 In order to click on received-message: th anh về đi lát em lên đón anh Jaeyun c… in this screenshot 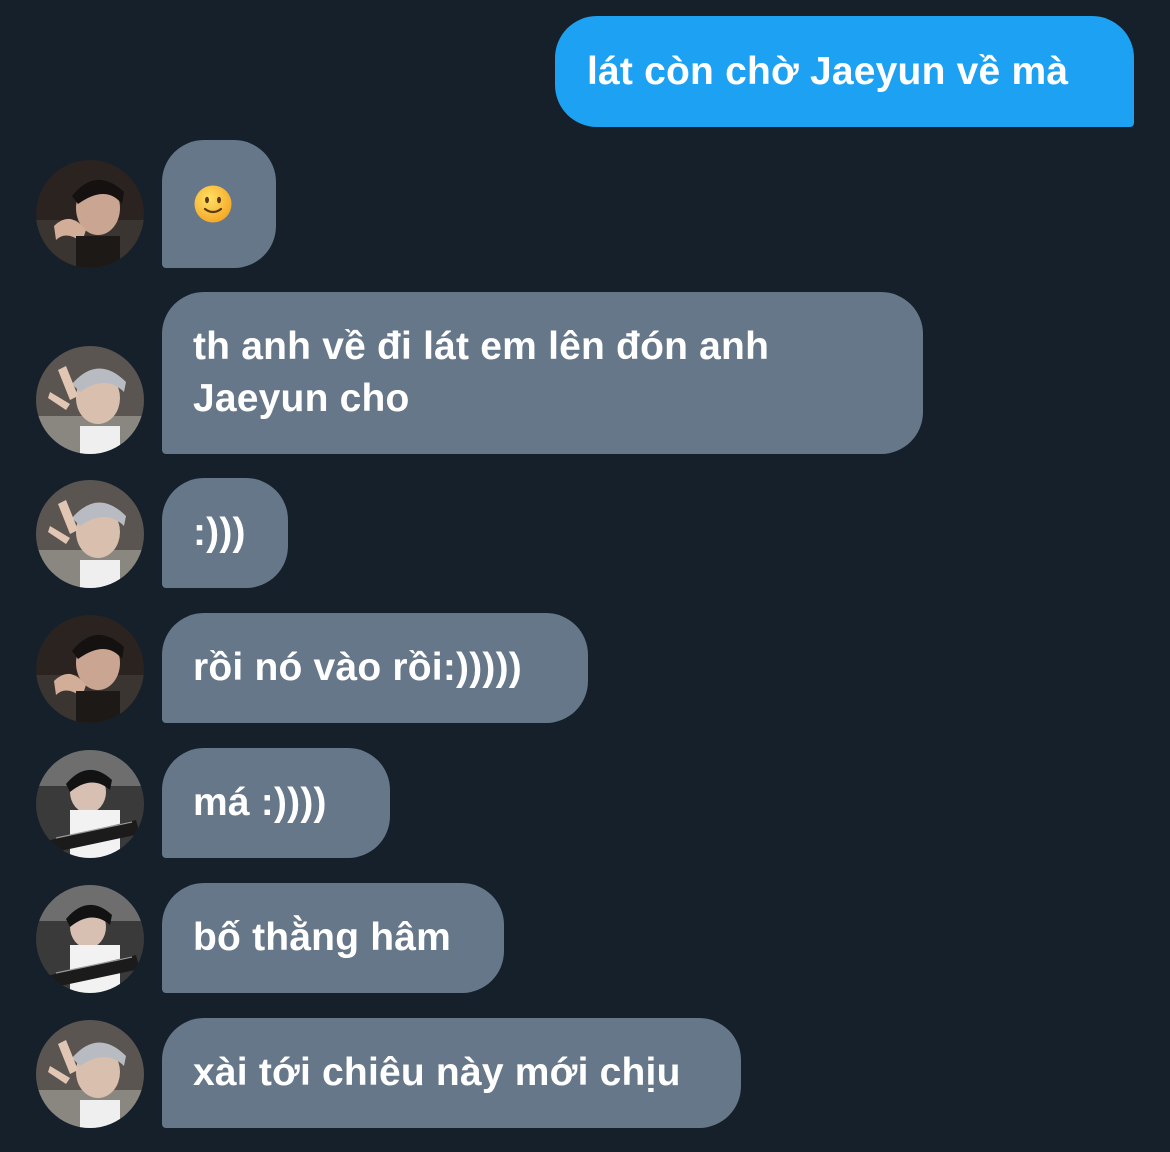, I will do `click(585, 373)`.